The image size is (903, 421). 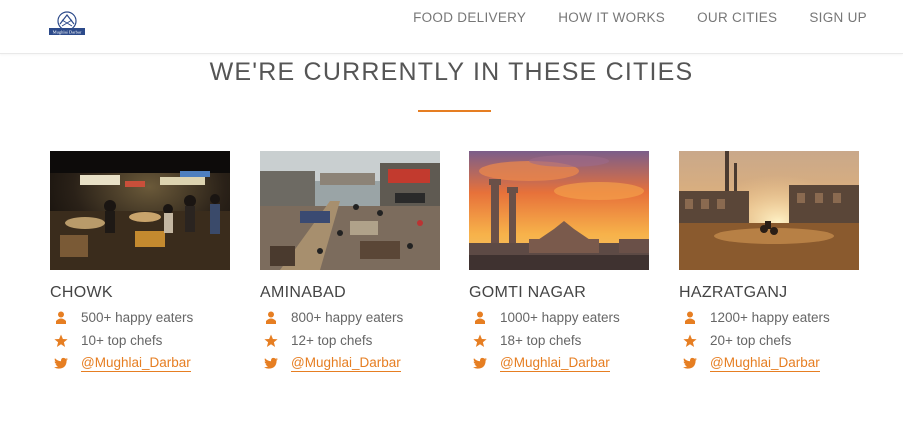 What do you see at coordinates (140, 210) in the screenshot?
I see `night-market-photo` at bounding box center [140, 210].